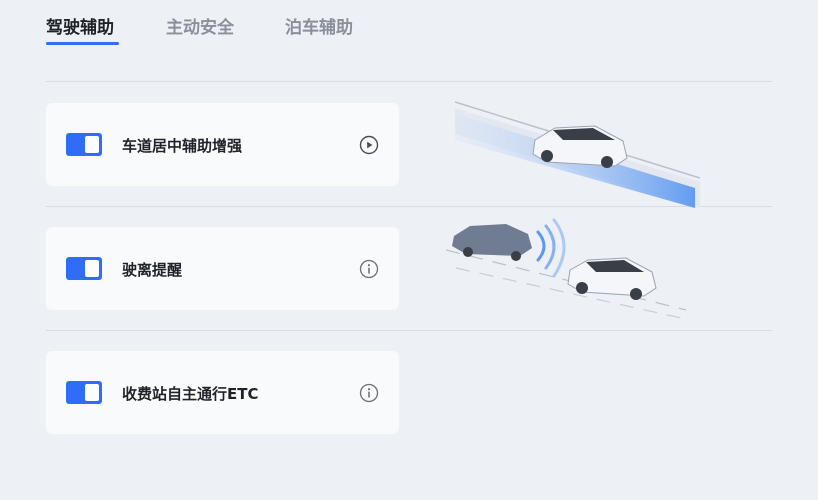 The width and height of the screenshot is (818, 500). What do you see at coordinates (319, 25) in the screenshot?
I see `tab-parking-assist: 泊车辅助` at bounding box center [319, 25].